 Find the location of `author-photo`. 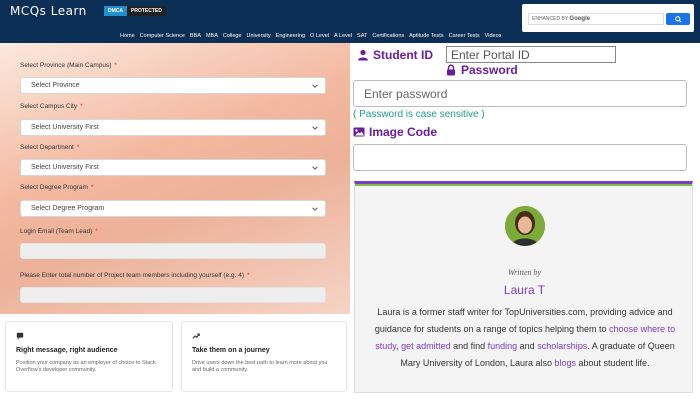

author-photo is located at coordinates (525, 226).